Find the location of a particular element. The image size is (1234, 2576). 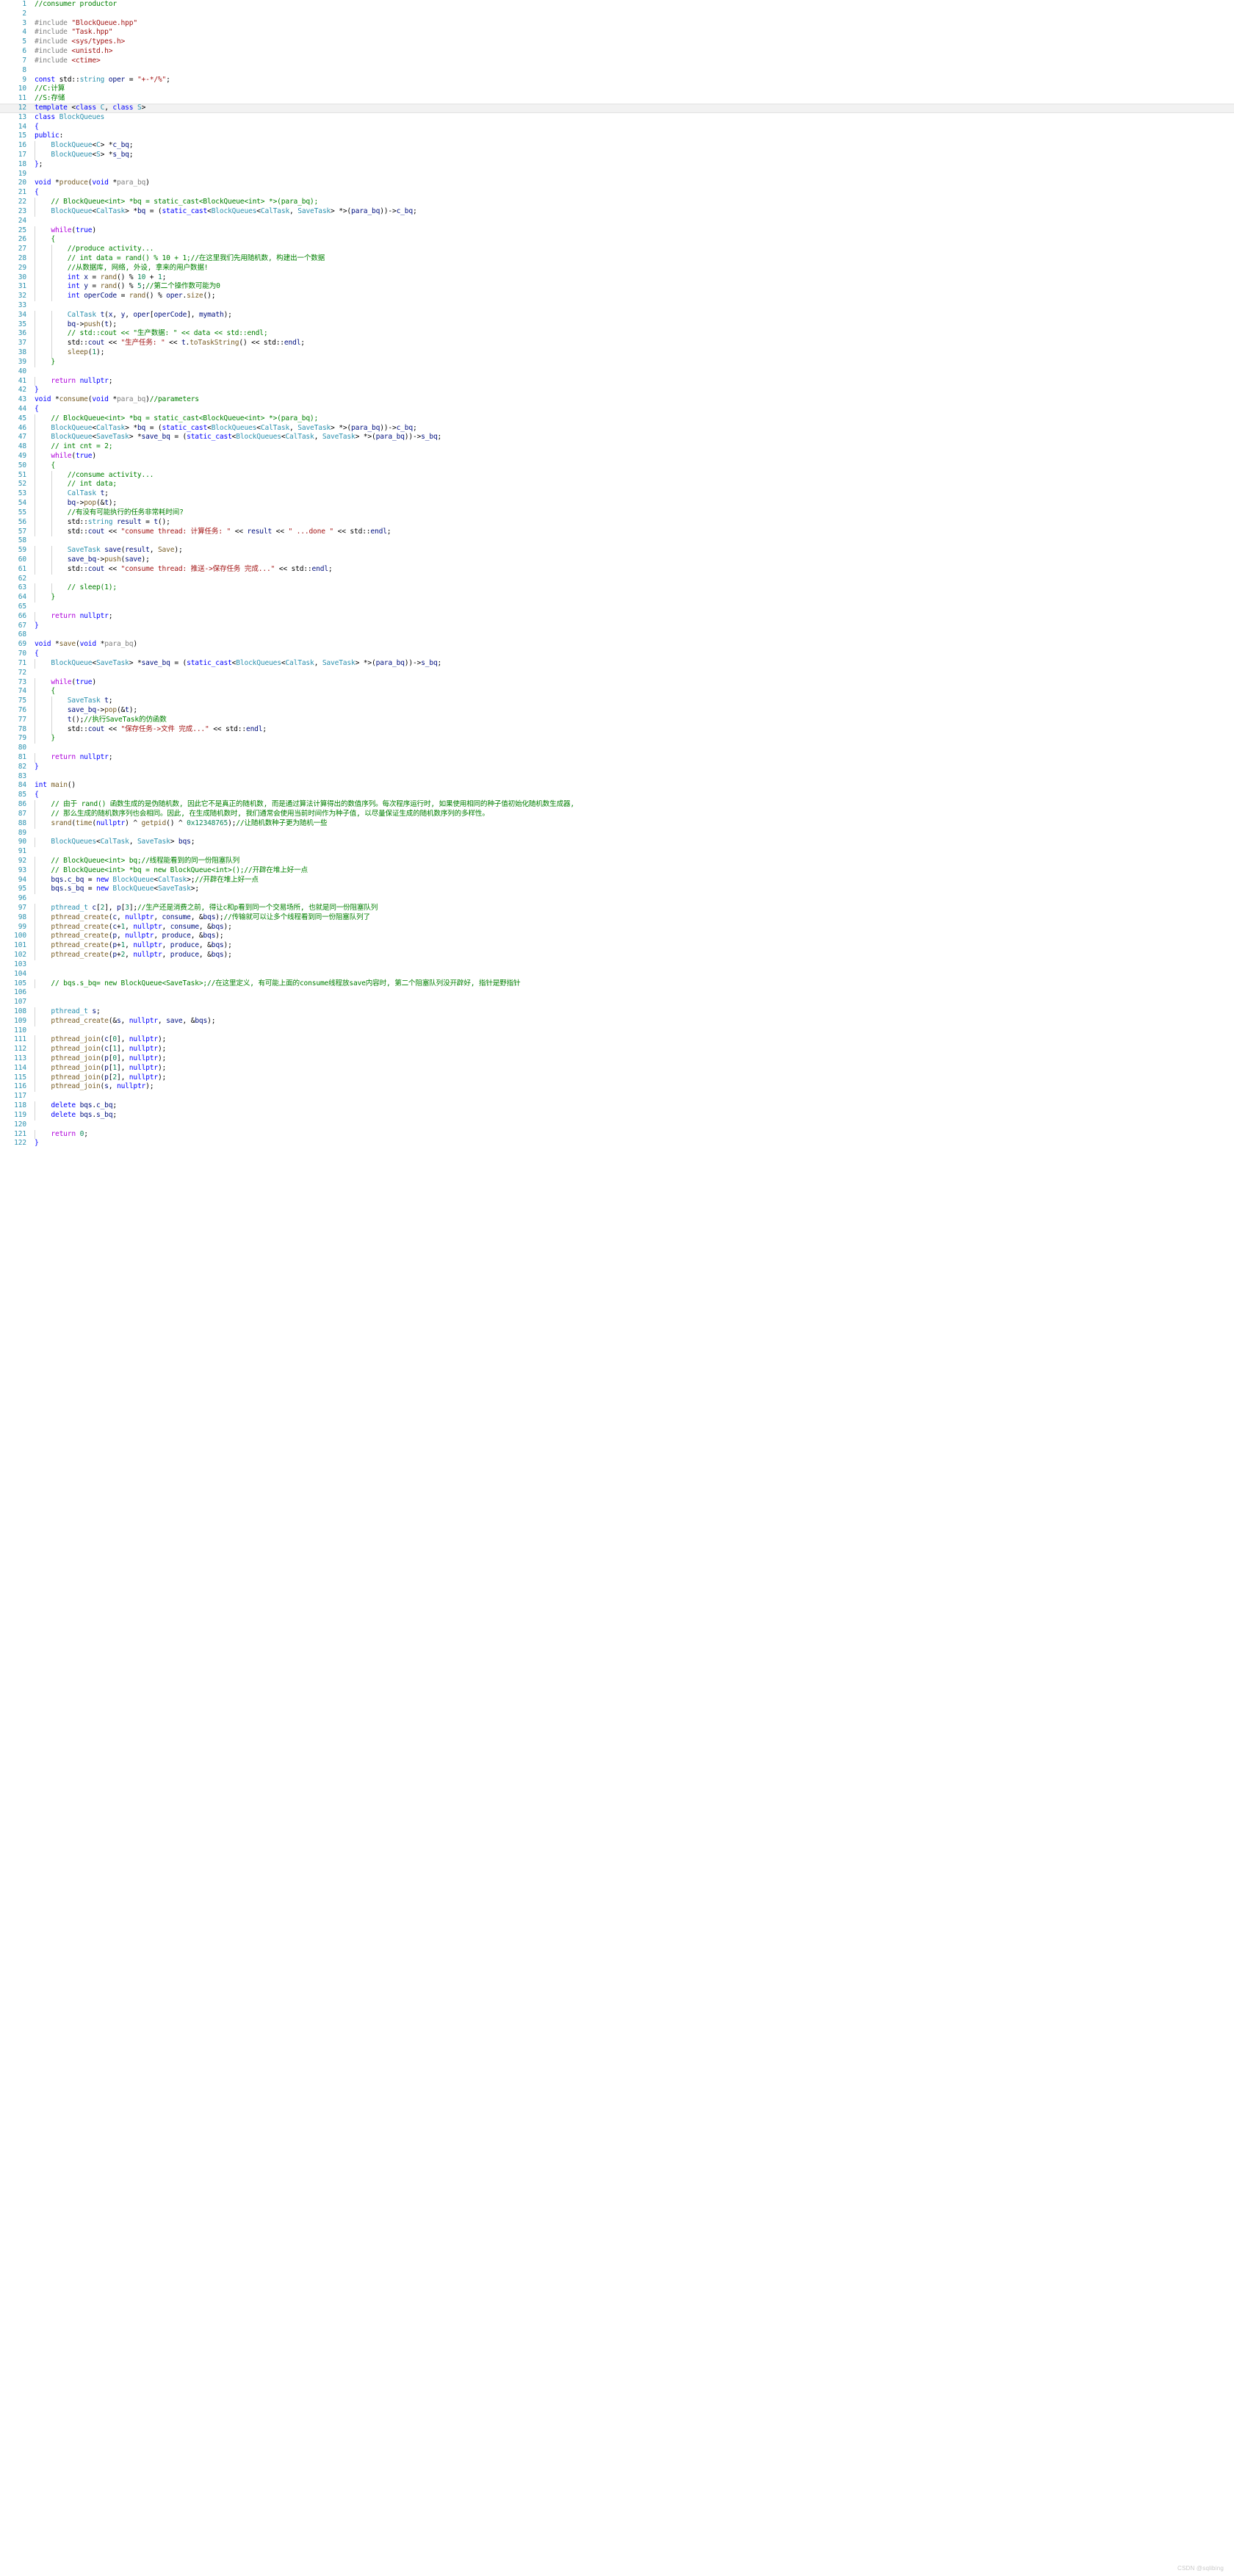

code-line: 69 void *save(void *para_bq) is located at coordinates (617, 645).